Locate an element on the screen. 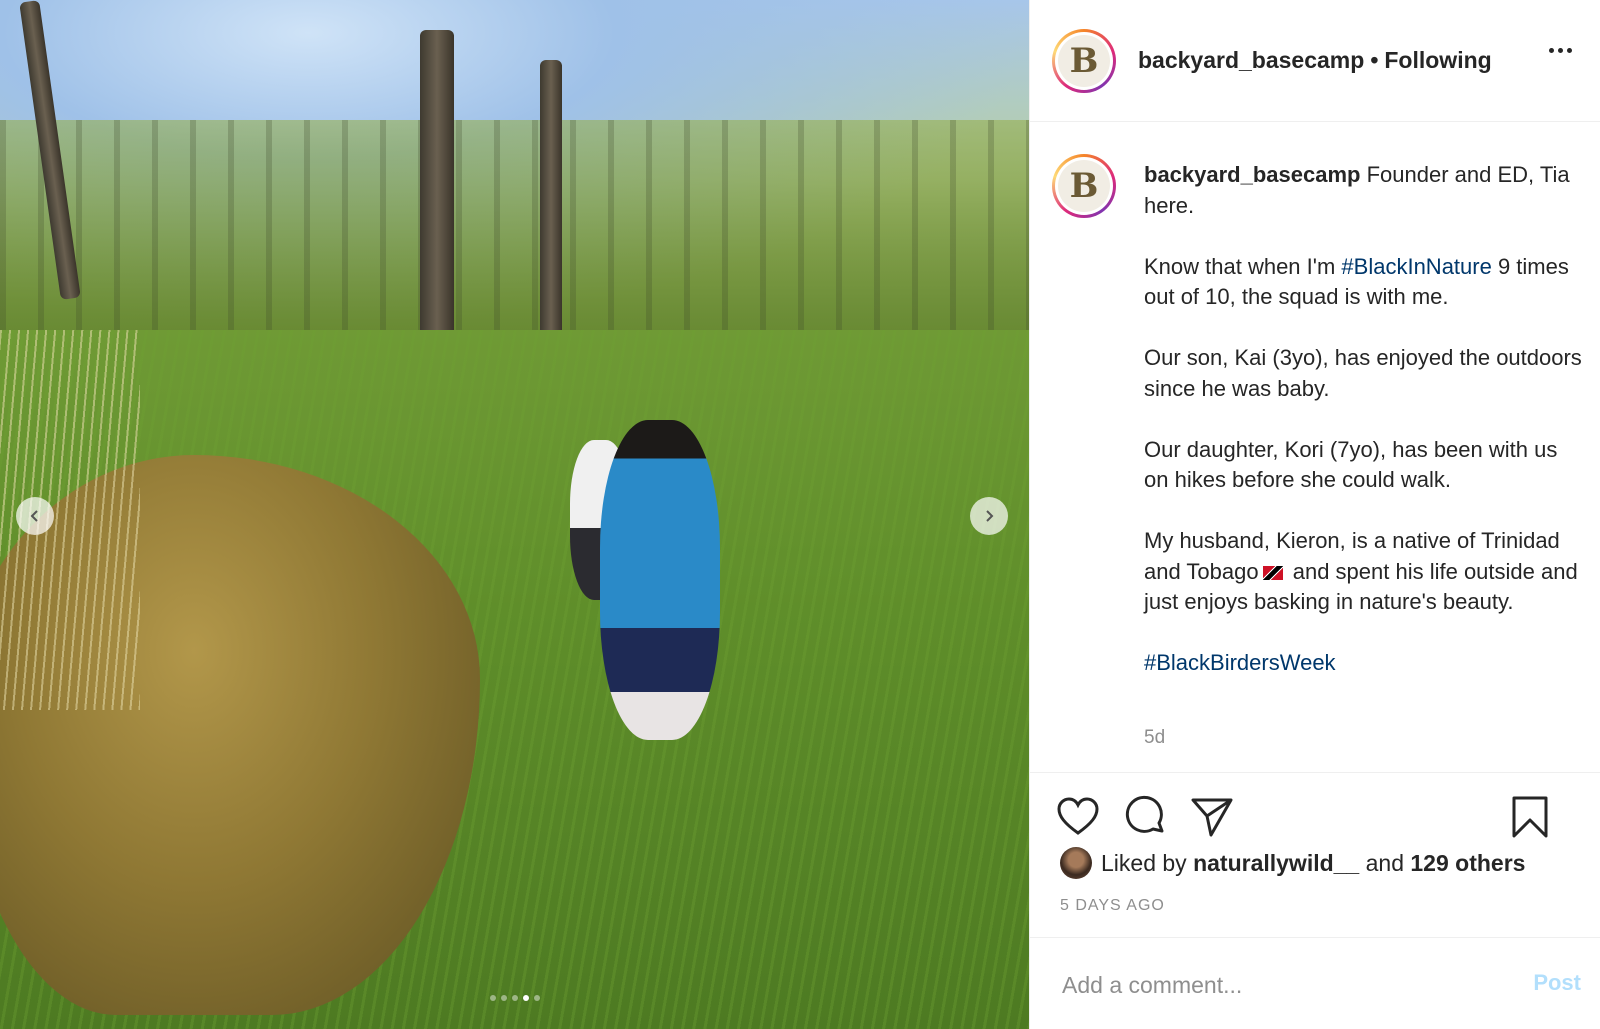  hashtag-link: #BlackInNature is located at coordinates (1416, 266).